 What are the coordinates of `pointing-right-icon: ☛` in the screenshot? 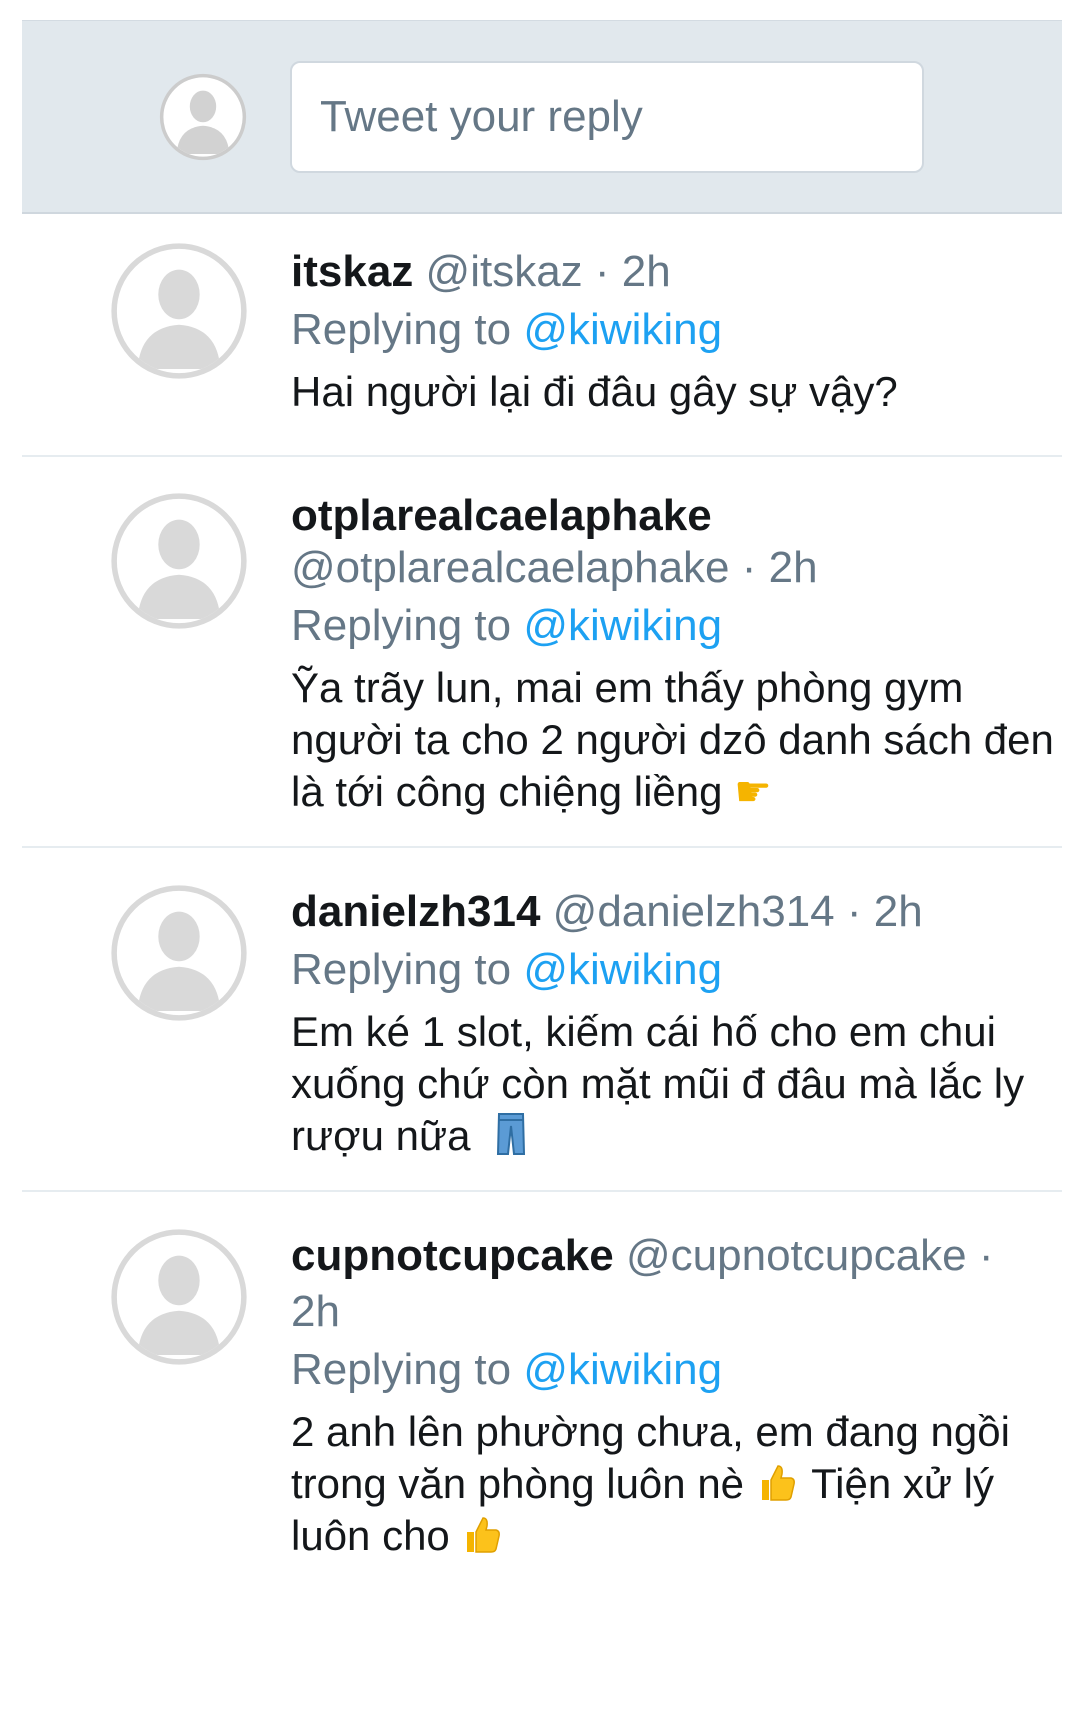 It's located at (753, 791).